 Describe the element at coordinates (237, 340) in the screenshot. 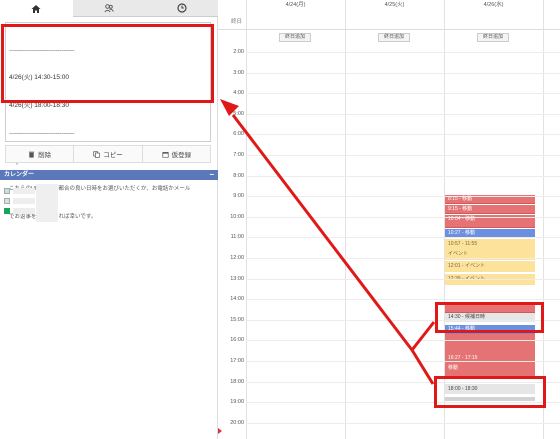

I see `hour-label: 16:00` at that location.